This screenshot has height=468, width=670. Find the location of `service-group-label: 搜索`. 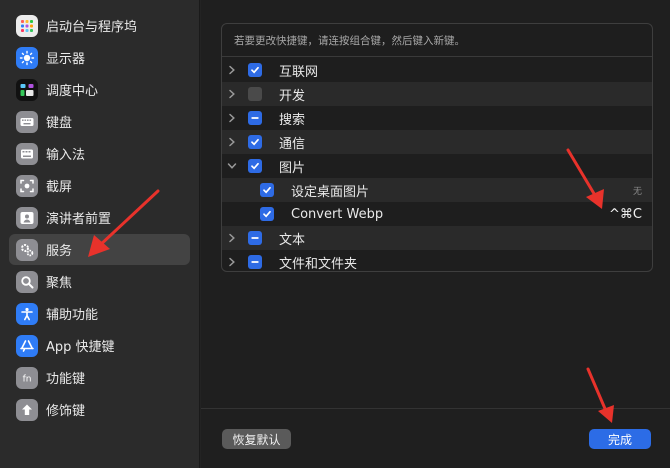

service-group-label: 搜索 is located at coordinates (292, 120).